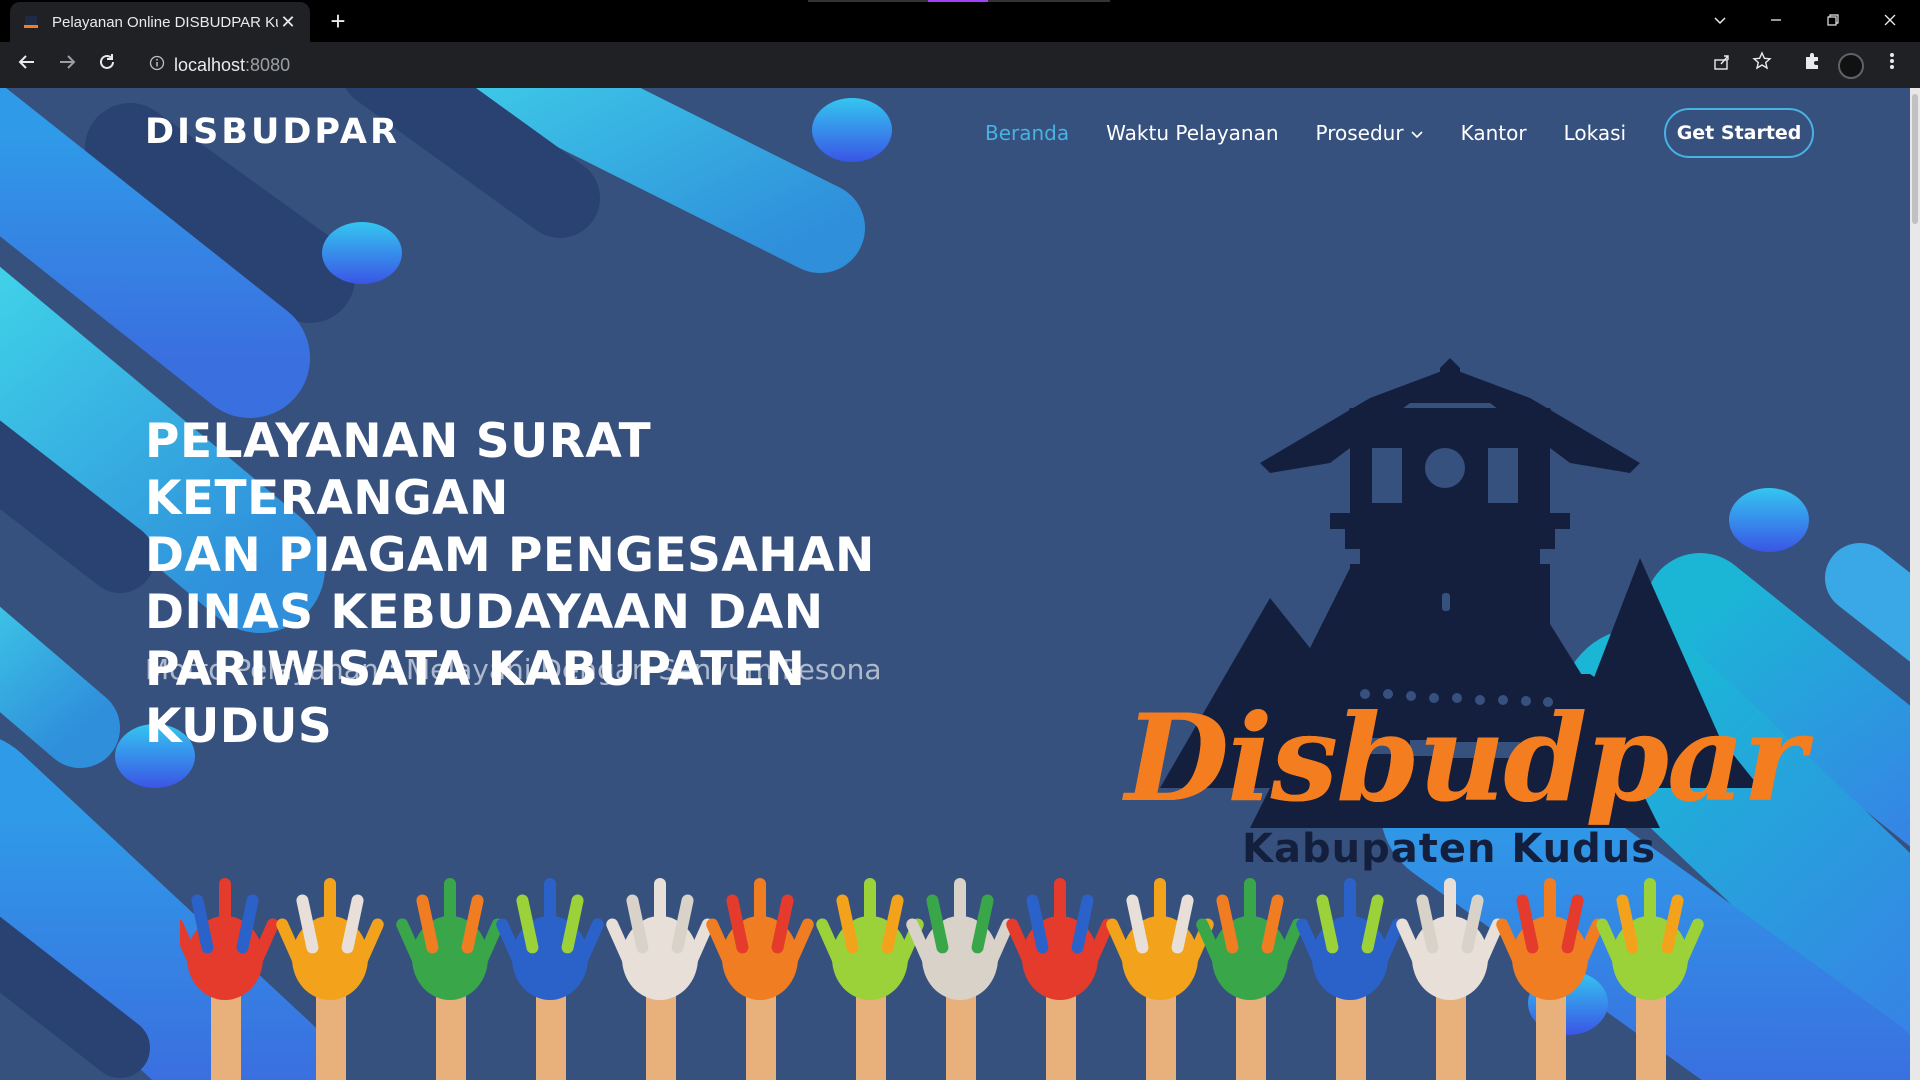 Image resolution: width=1920 pixels, height=1080 pixels. Describe the element at coordinates (1833, 21) in the screenshot. I see `restore-icon` at that location.